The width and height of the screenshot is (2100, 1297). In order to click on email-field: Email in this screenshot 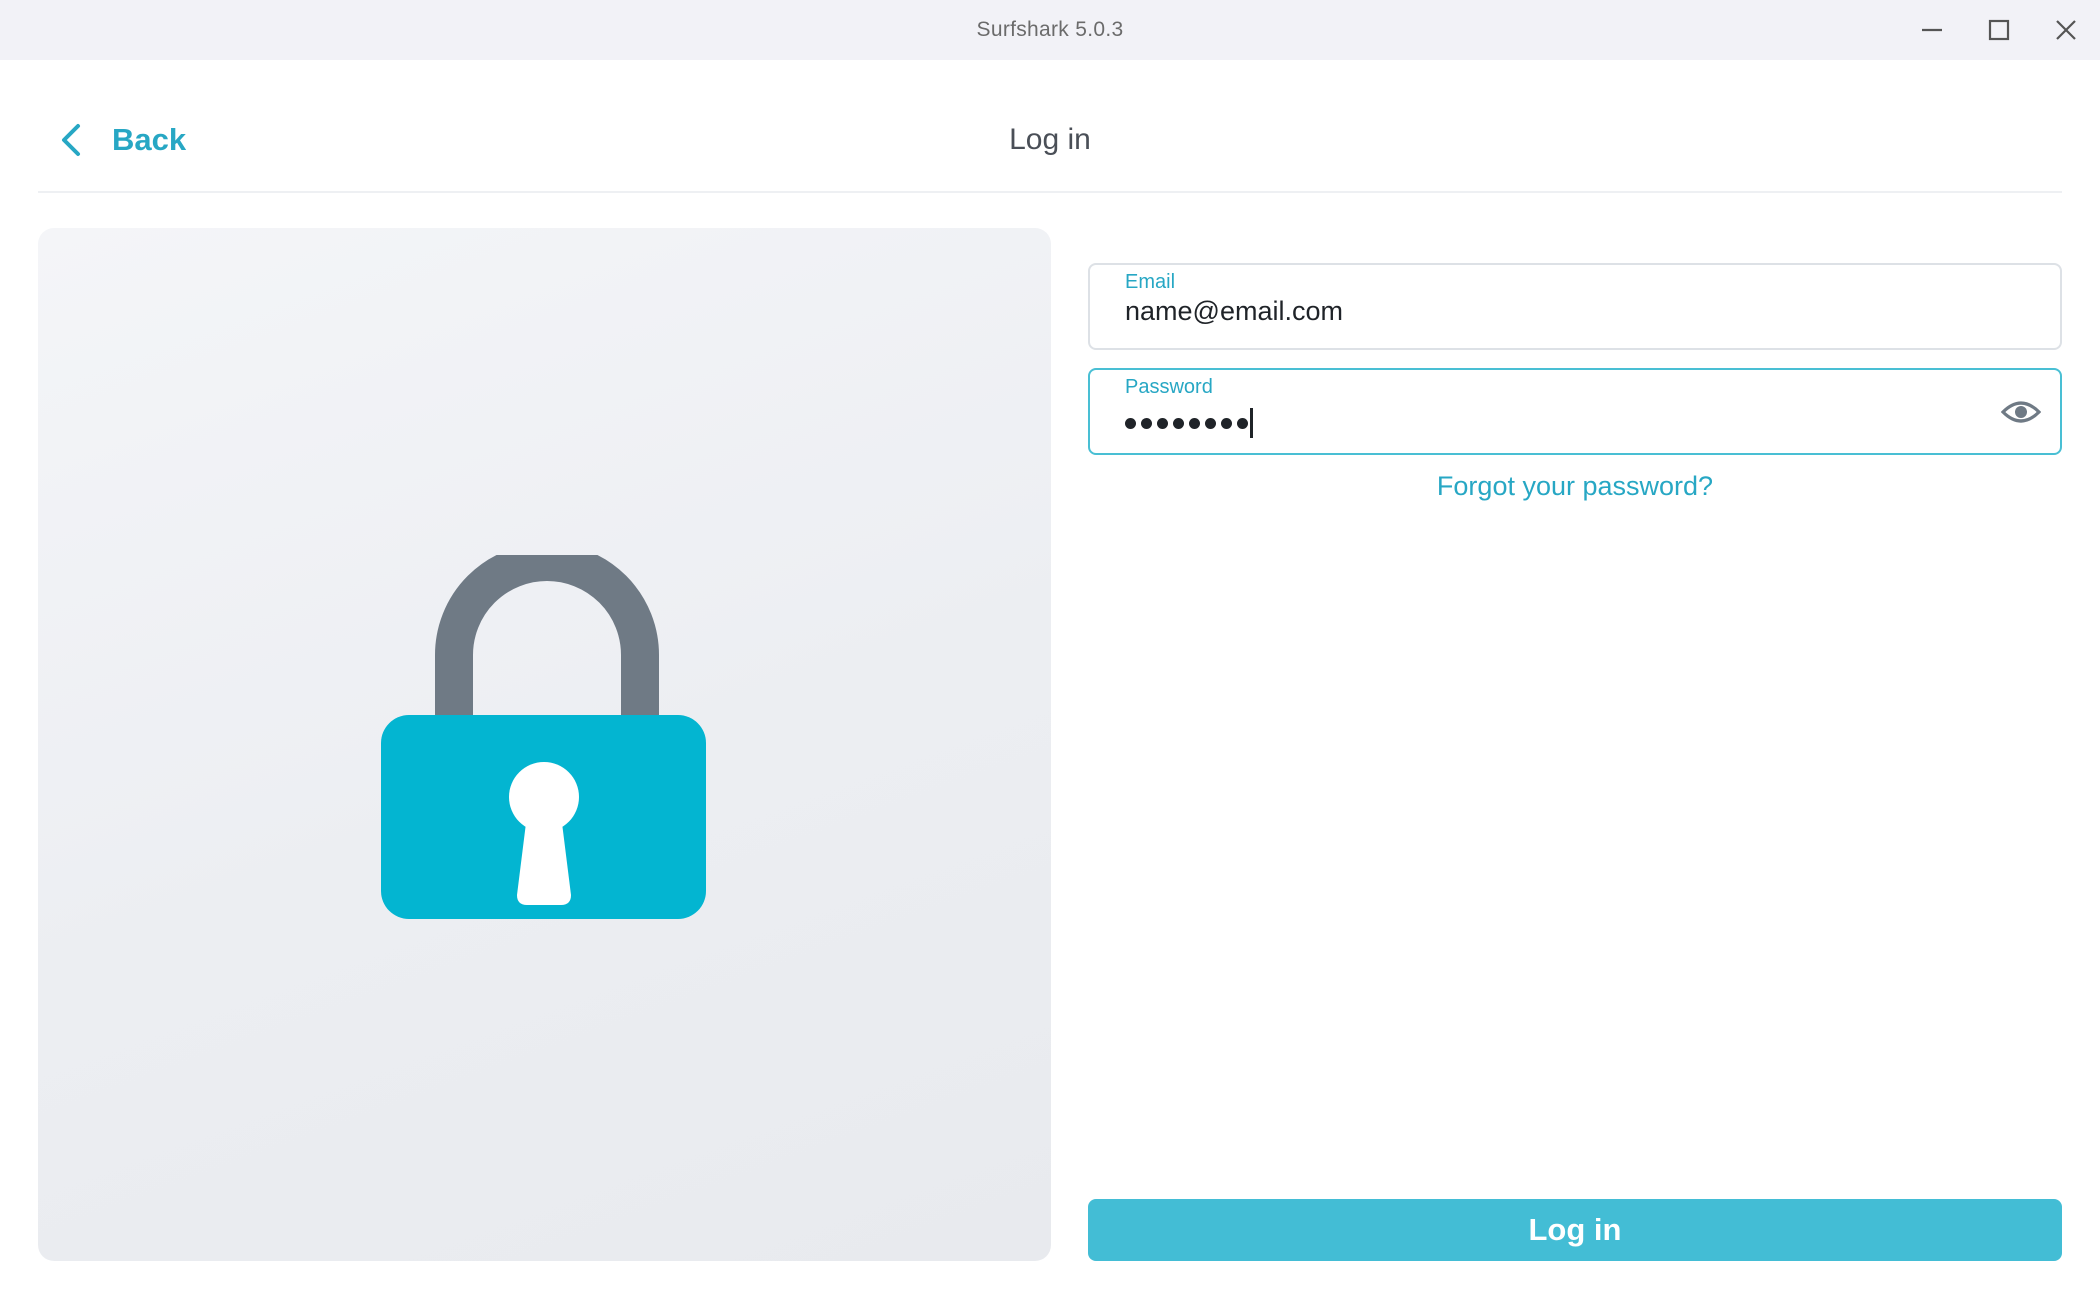, I will do `click(1575, 306)`.